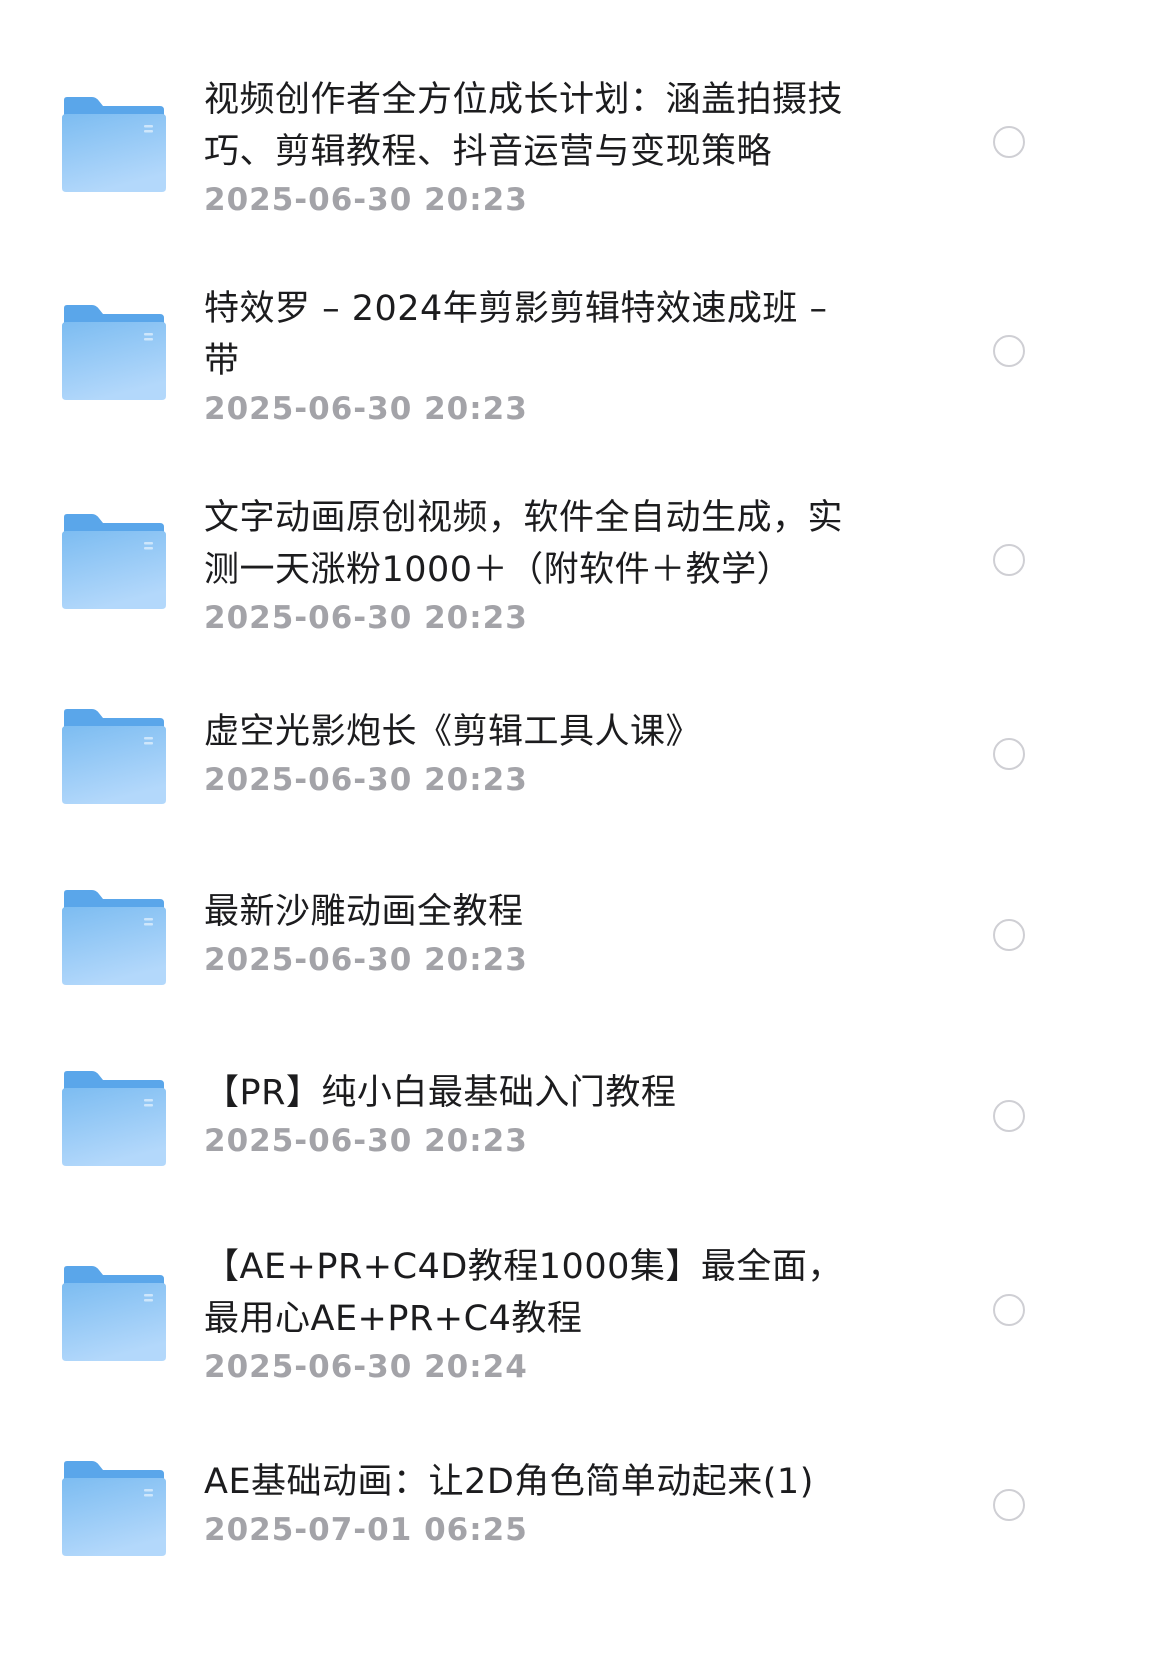 This screenshot has height=1667, width=1170. What do you see at coordinates (509, 1482) in the screenshot?
I see `file-title-line: AE基础动画：让2D角色简单动起来(1)` at bounding box center [509, 1482].